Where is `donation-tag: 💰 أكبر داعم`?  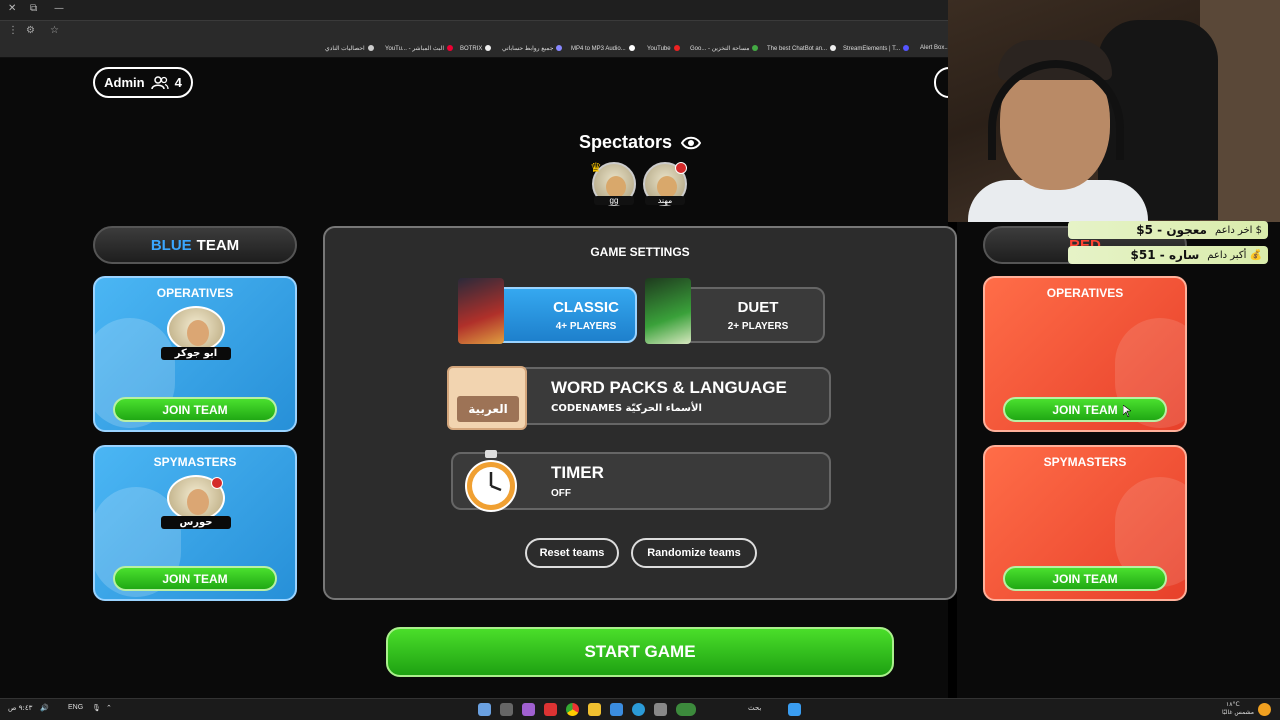
donation-tag: 💰 أكبر داعم is located at coordinates (1234, 255).